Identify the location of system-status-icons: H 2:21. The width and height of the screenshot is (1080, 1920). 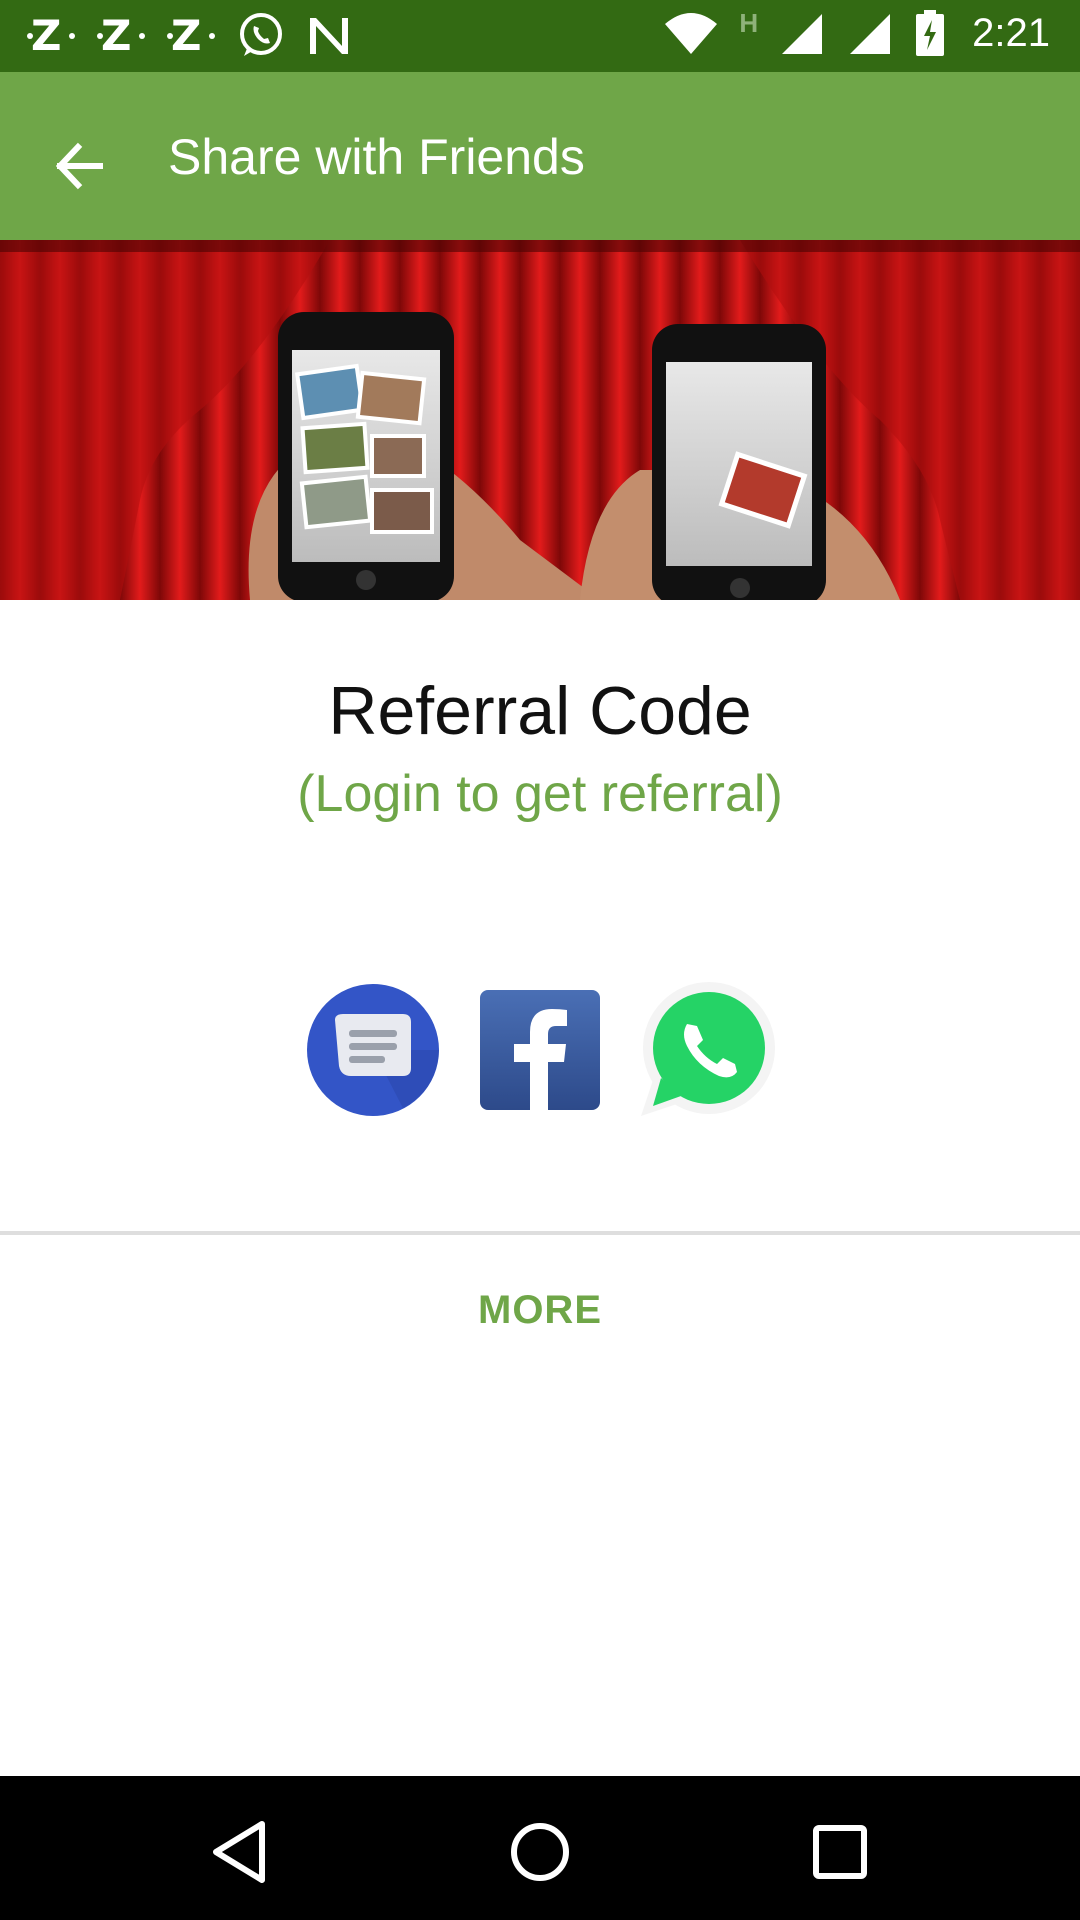
(856, 33).